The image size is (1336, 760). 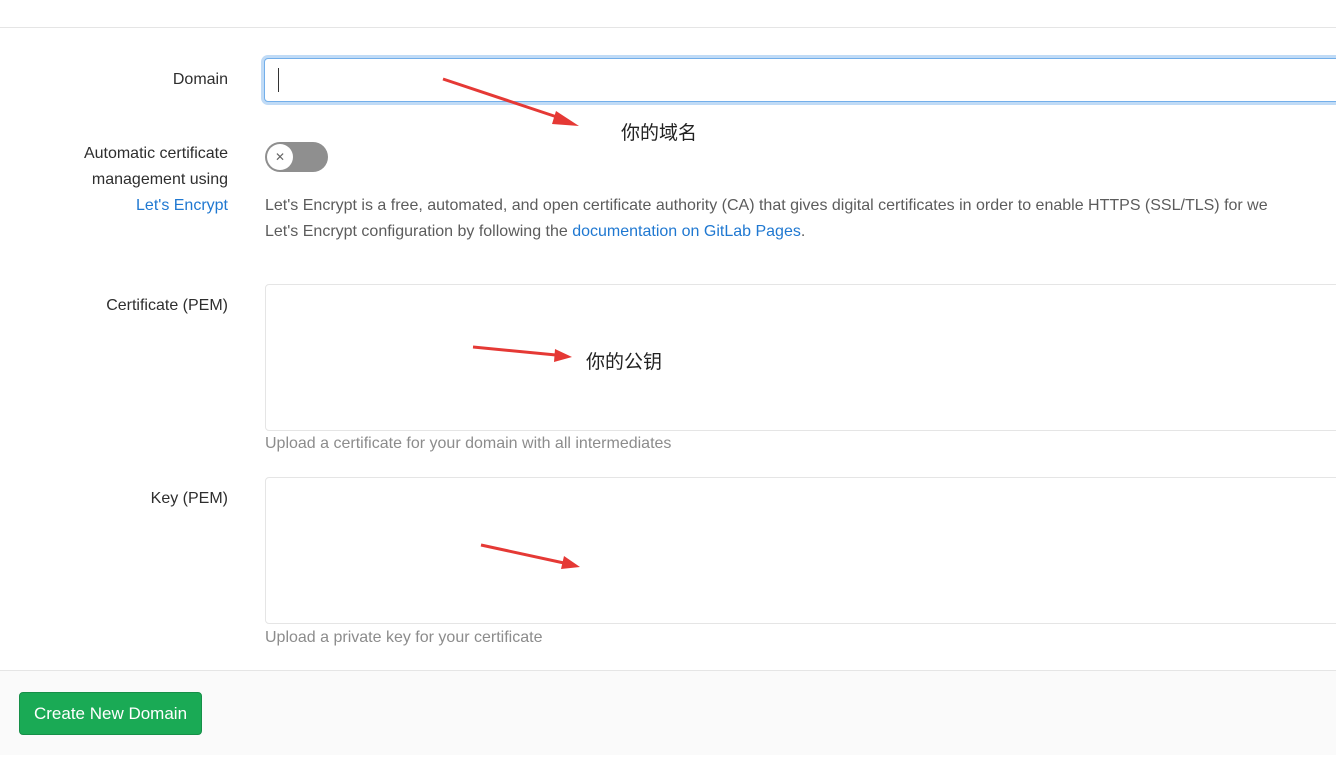 I want to click on domain-label: Domain, so click(x=200, y=79).